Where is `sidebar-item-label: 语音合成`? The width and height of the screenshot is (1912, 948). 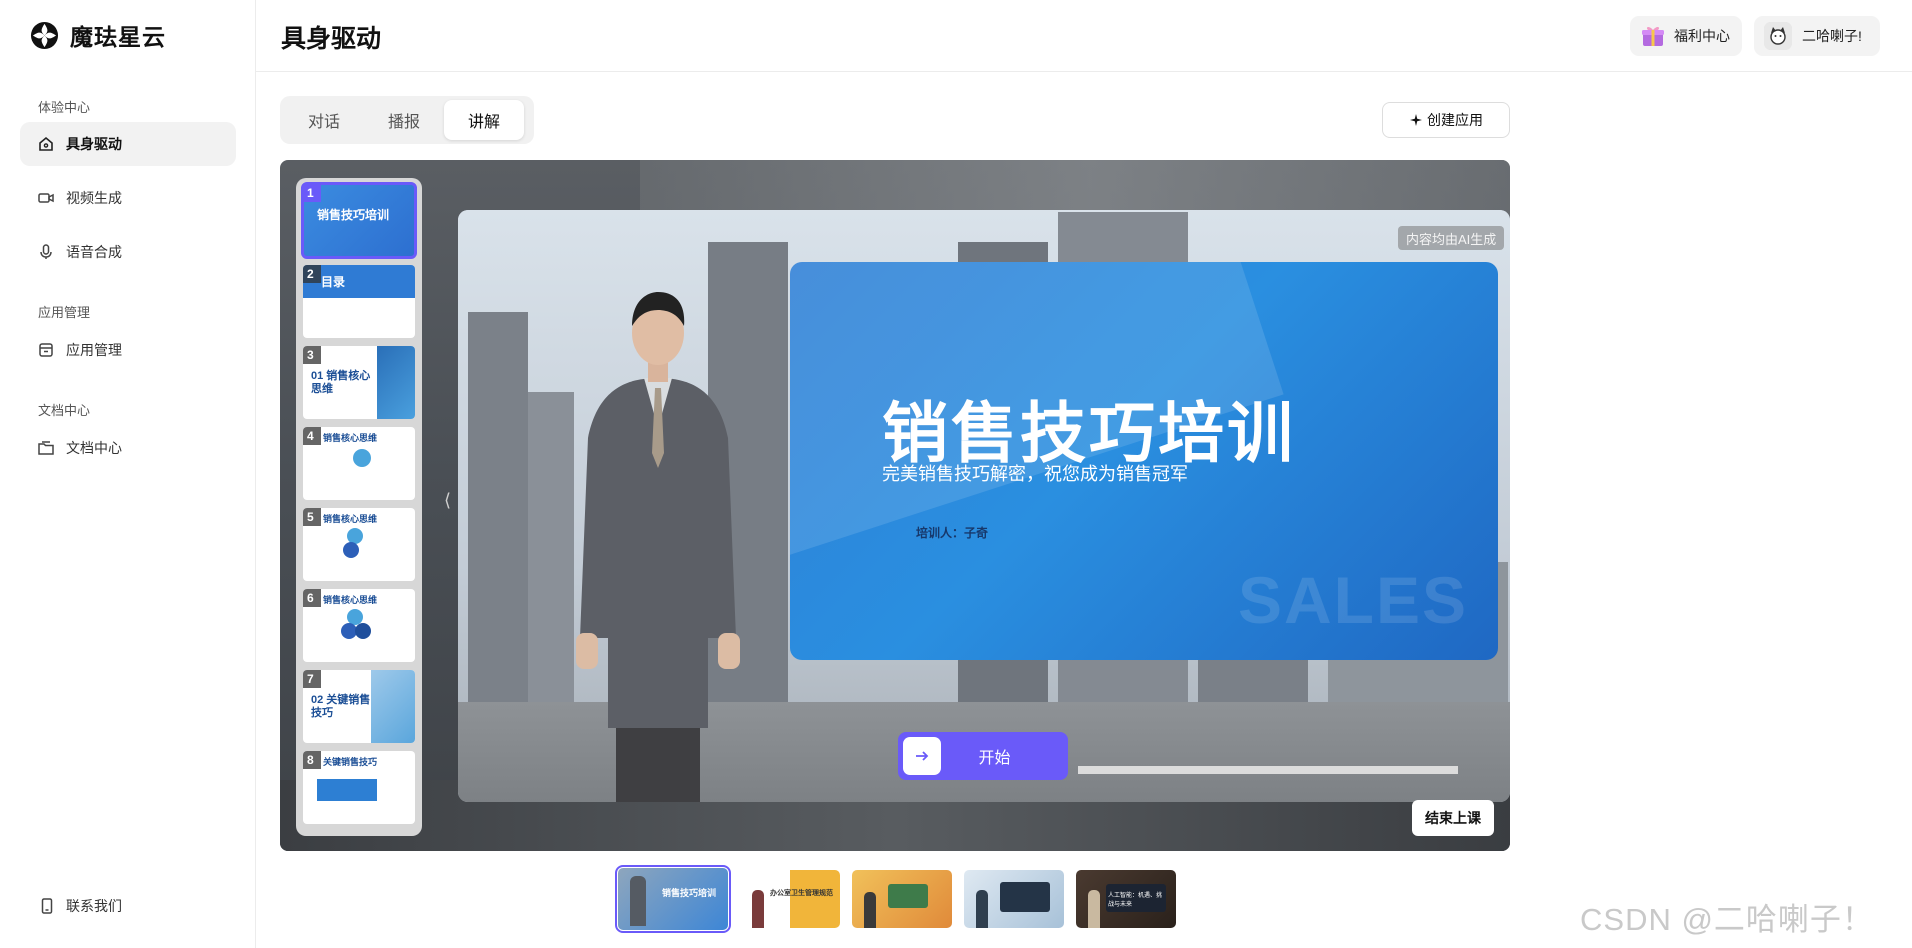
sidebar-item-label: 语音合成 is located at coordinates (94, 252).